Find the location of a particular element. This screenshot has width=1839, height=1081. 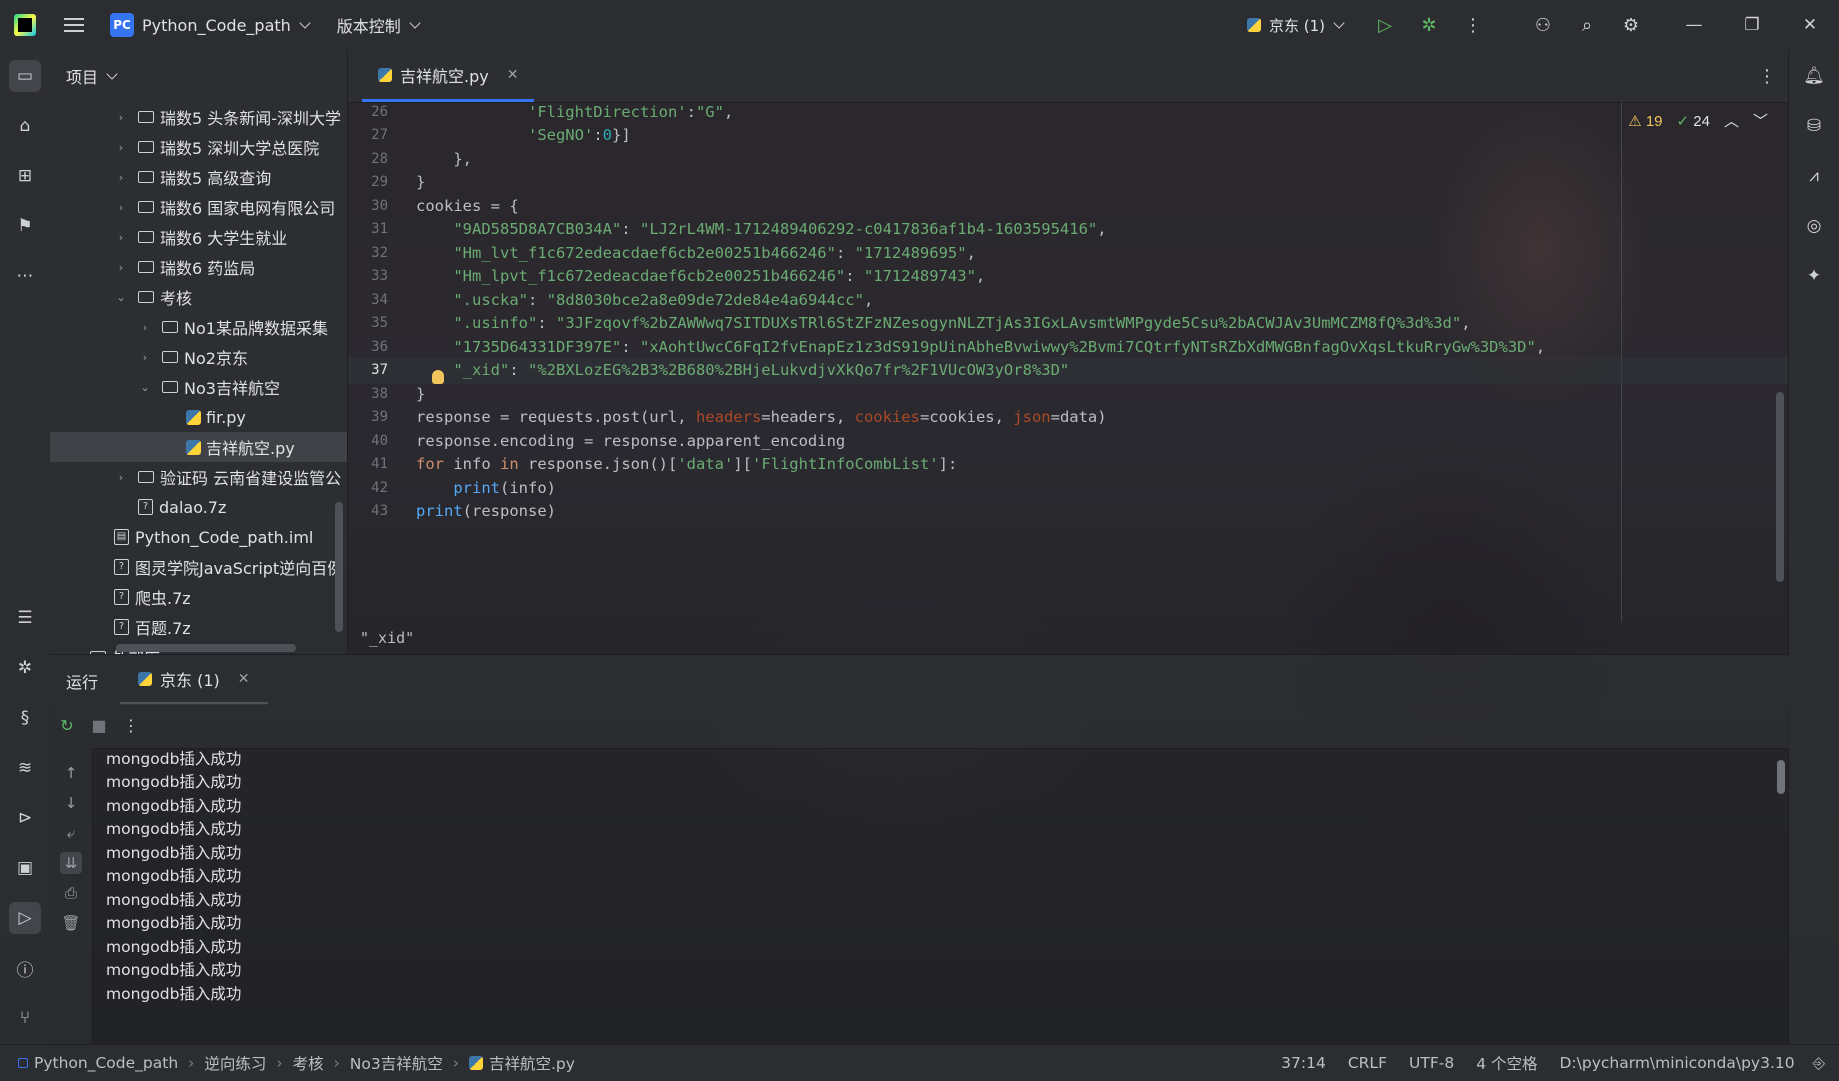

bookmark-icon: ⚑ is located at coordinates (25, 226).